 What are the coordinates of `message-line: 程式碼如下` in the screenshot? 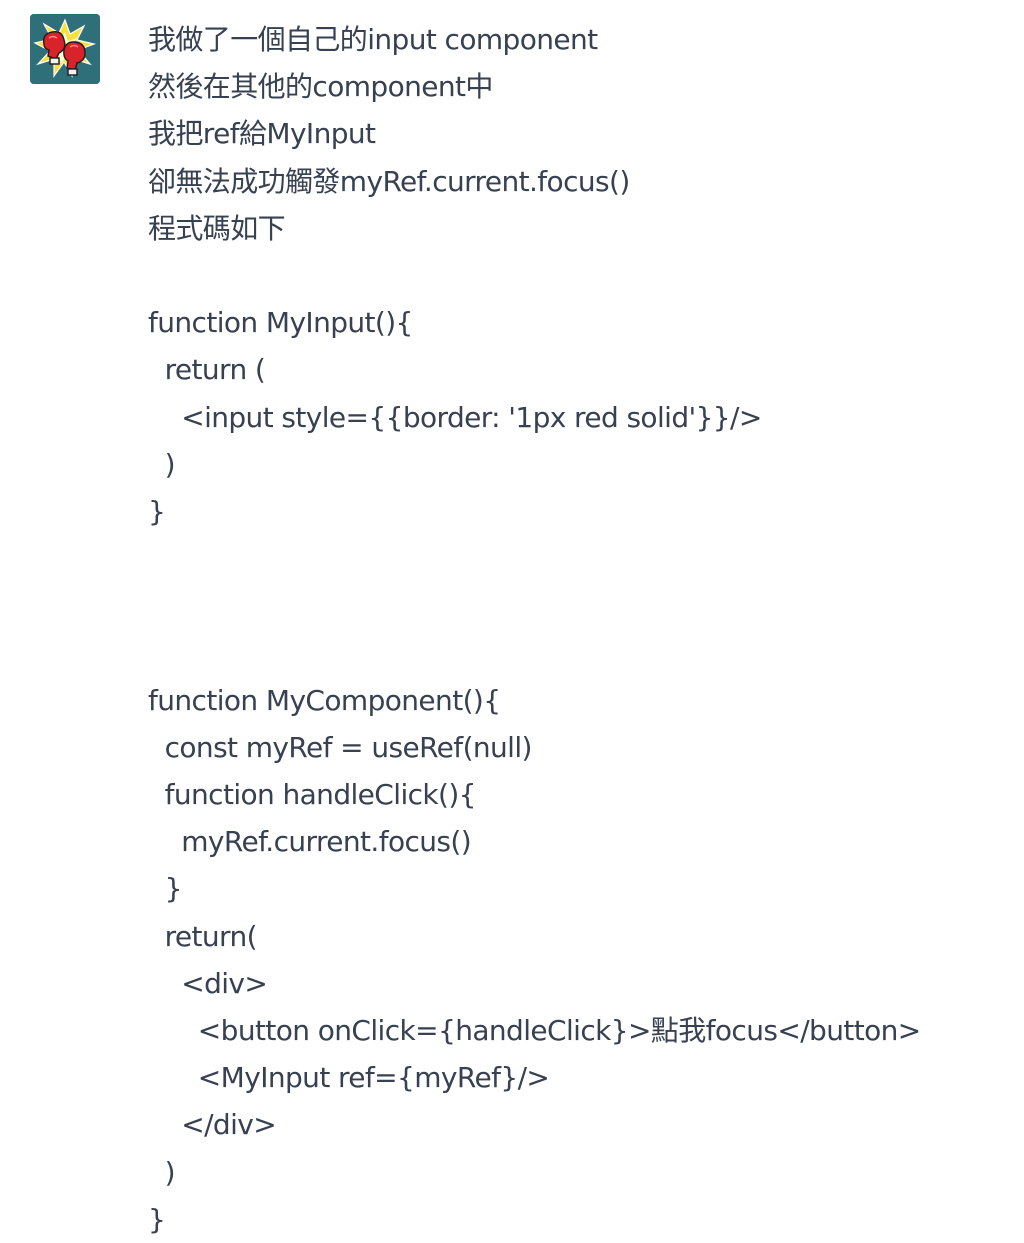 It's located at (217, 228).